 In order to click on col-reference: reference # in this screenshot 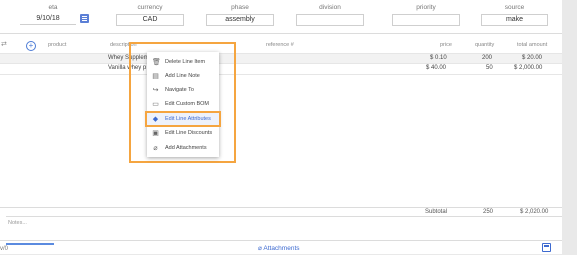, I will do `click(280, 45)`.